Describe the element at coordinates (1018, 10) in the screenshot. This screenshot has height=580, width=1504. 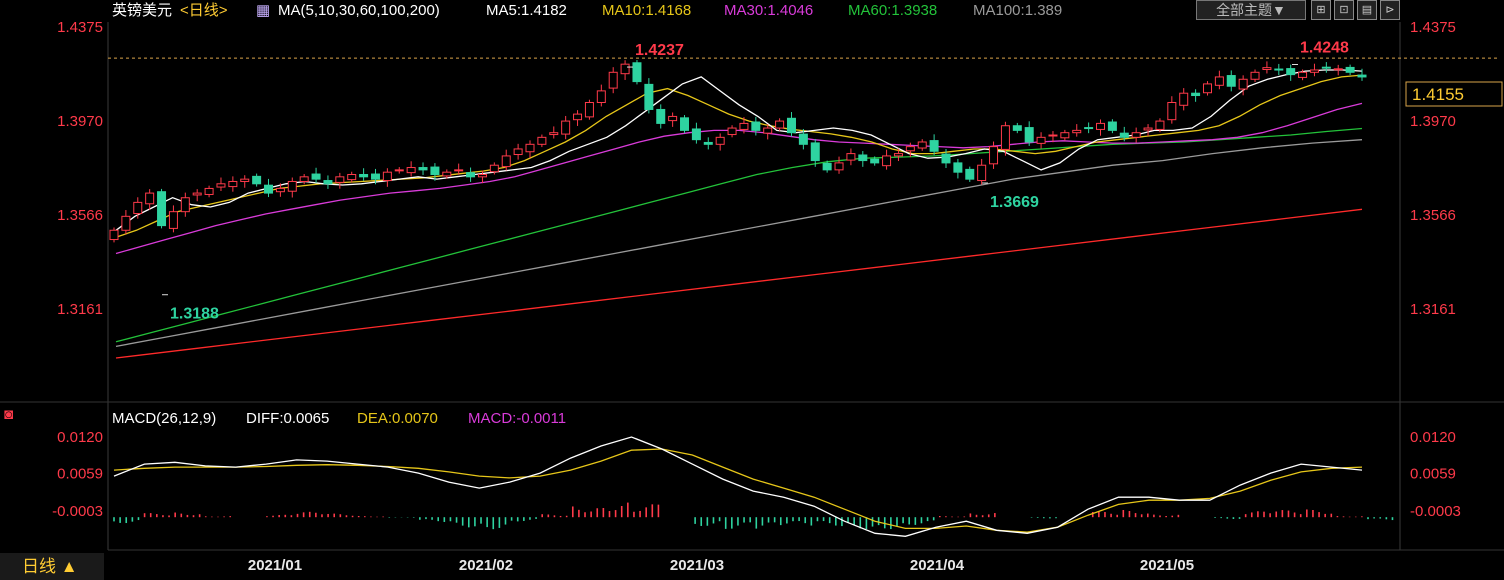
I see `ma100-value: MA100:1.389` at that location.